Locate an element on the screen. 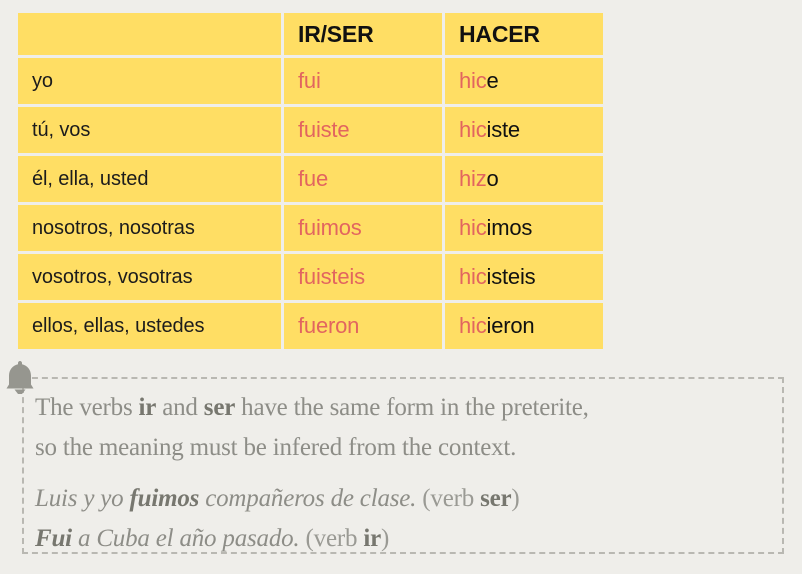 The width and height of the screenshot is (802, 574). table-row: él, ella, usted fue hizo is located at coordinates (310, 179).